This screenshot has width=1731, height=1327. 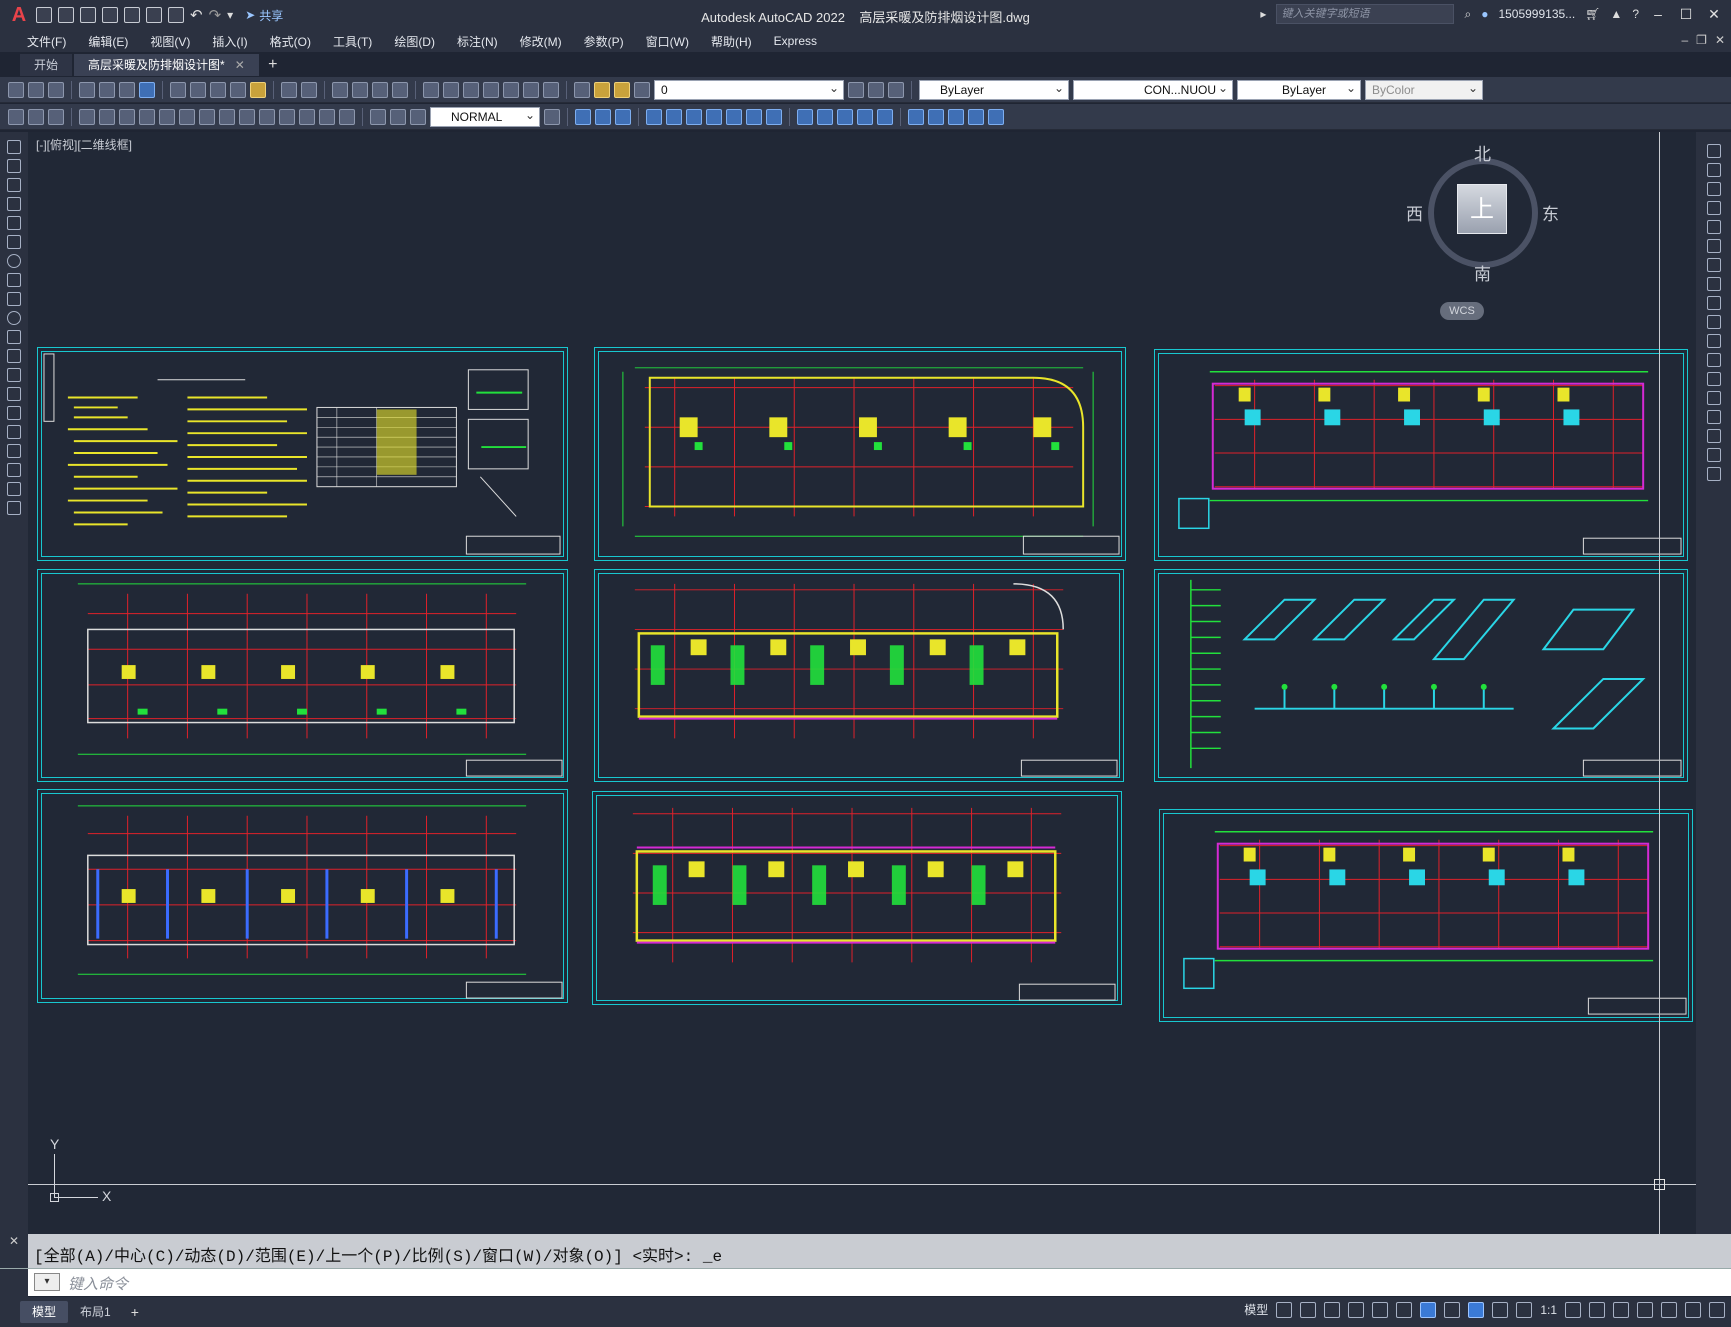 What do you see at coordinates (14, 489) in the screenshot?
I see `multiline-text-icon` at bounding box center [14, 489].